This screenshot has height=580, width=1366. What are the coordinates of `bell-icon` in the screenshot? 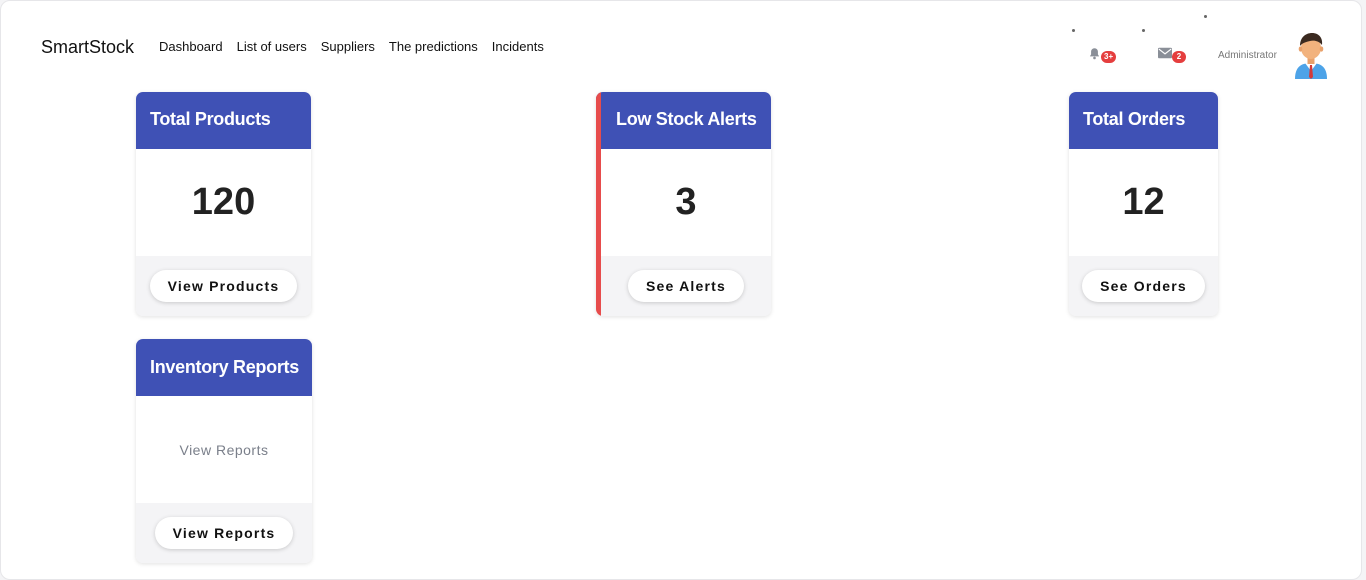 It's located at (1094, 55).